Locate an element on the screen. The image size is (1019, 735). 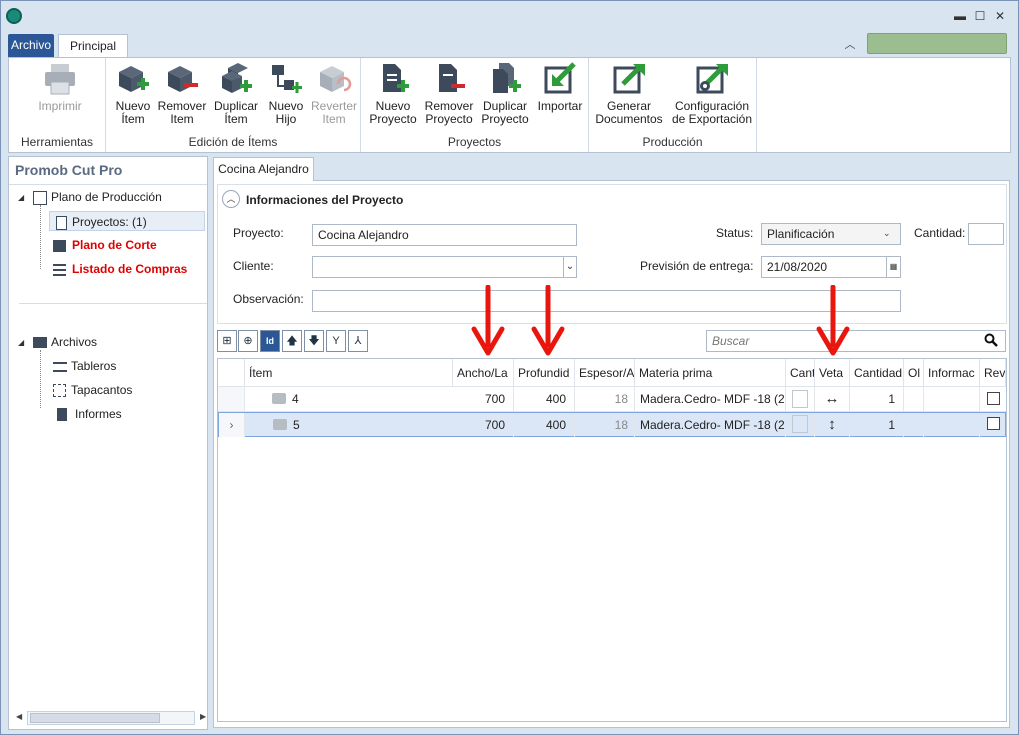
col-header-rev: Rev is located at coordinates (993, 373).